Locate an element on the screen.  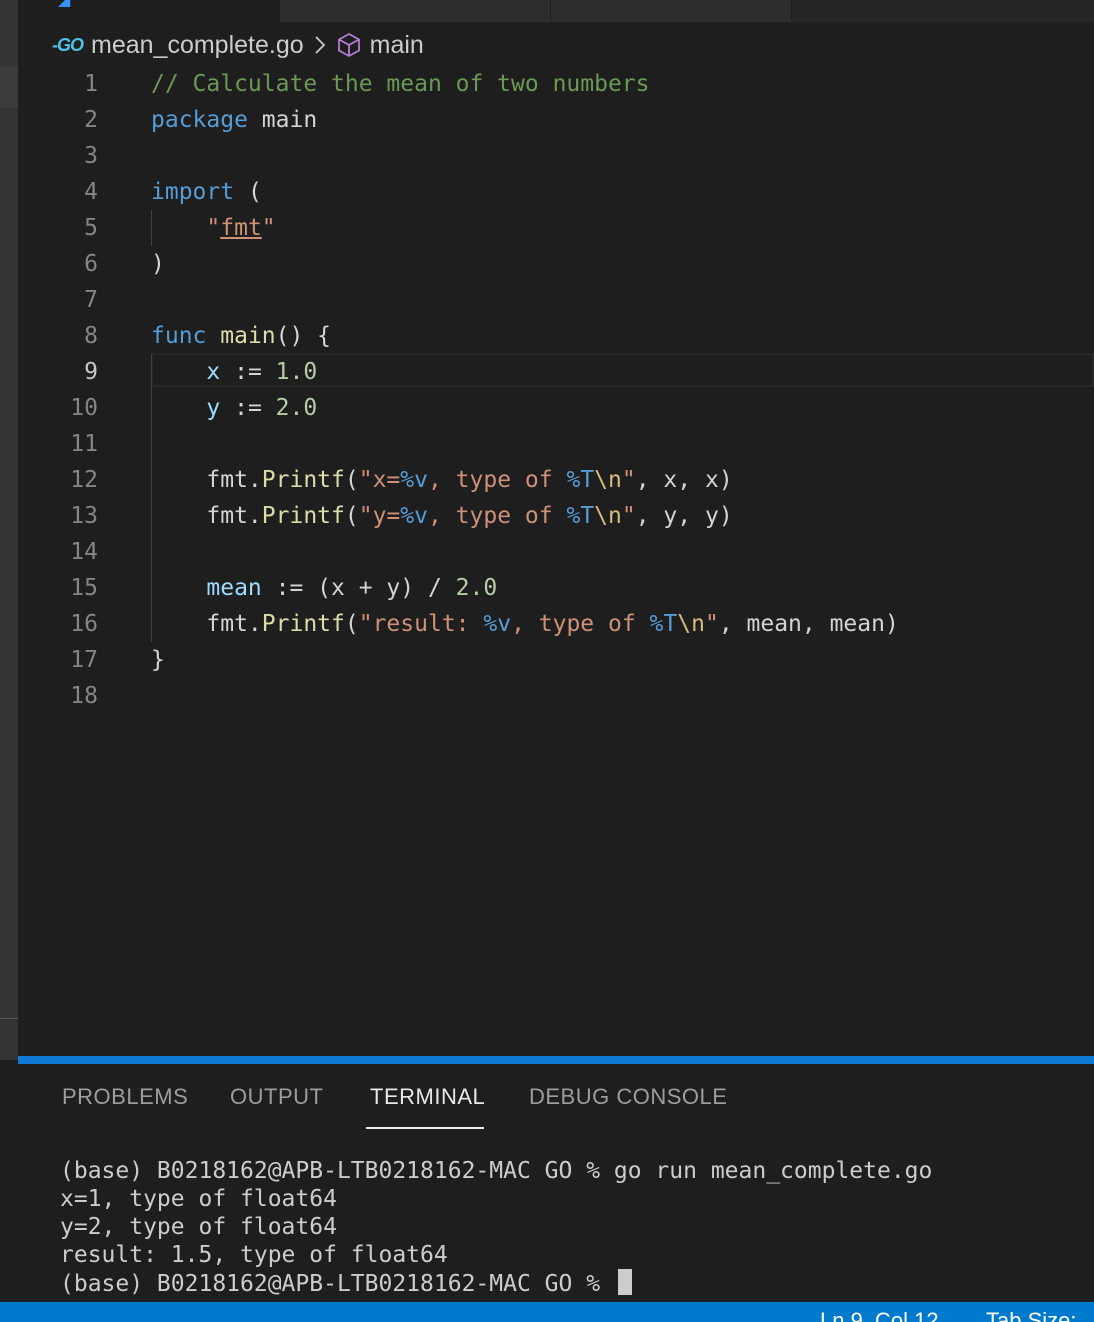
tab-debug-console: DEBUG CONSOLE is located at coordinates (628, 1097).